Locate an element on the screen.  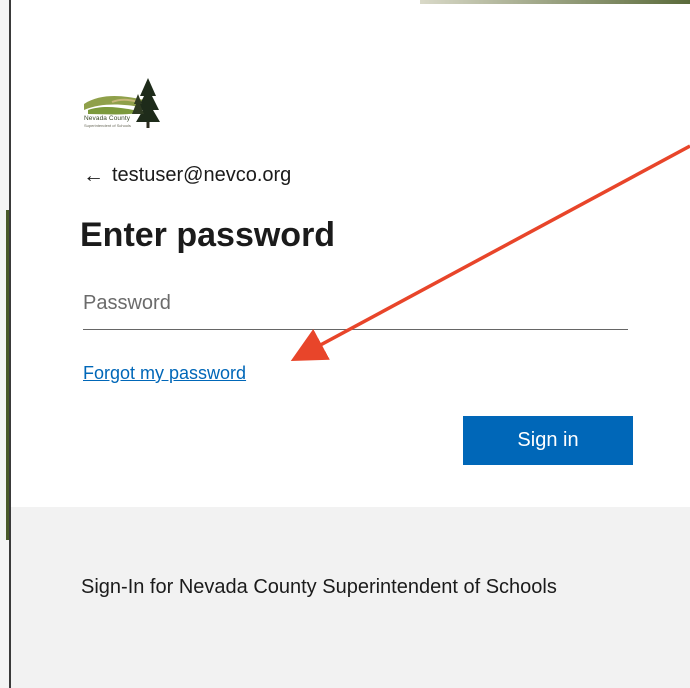
window-edge is located at coordinates (4, 344).